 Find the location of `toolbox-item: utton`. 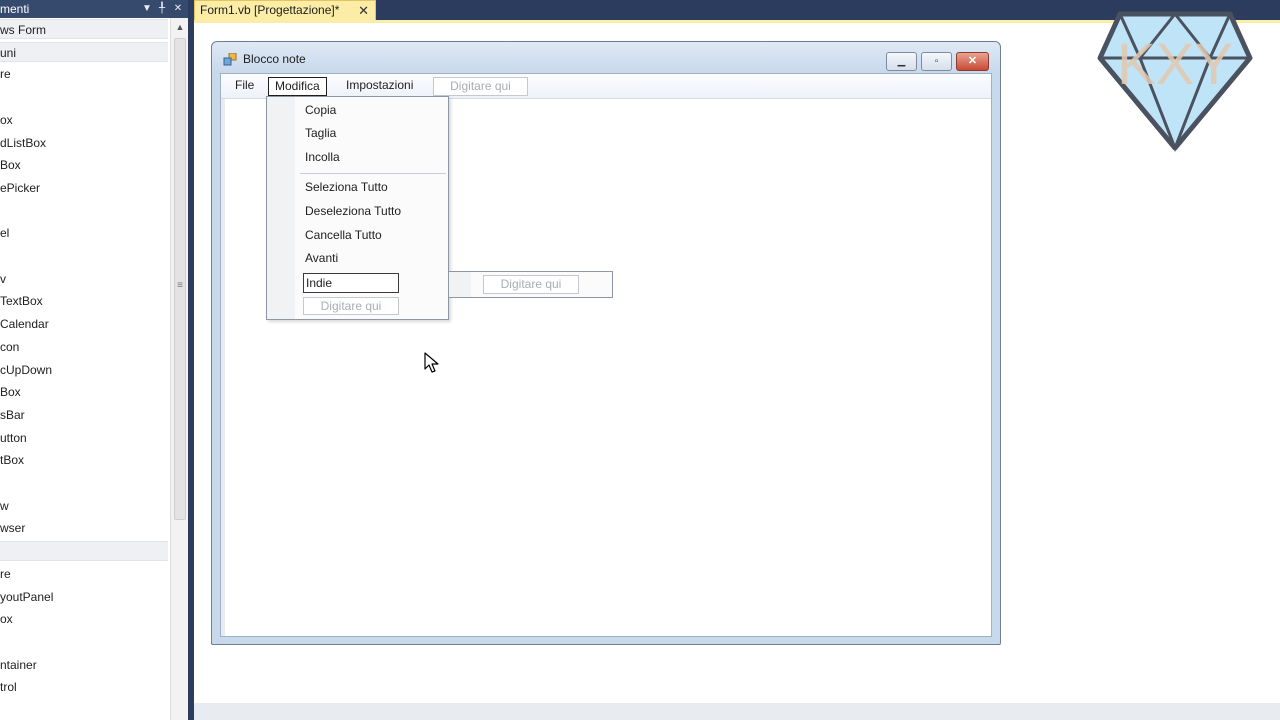

toolbox-item: utton is located at coordinates (84, 438).